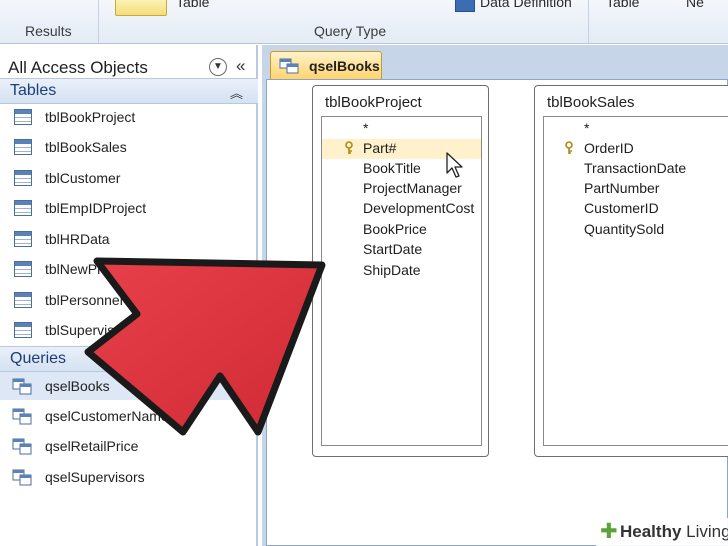 Image resolution: width=728 pixels, height=546 pixels. Describe the element at coordinates (609, 148) in the screenshot. I see `field-label: OrderID` at that location.